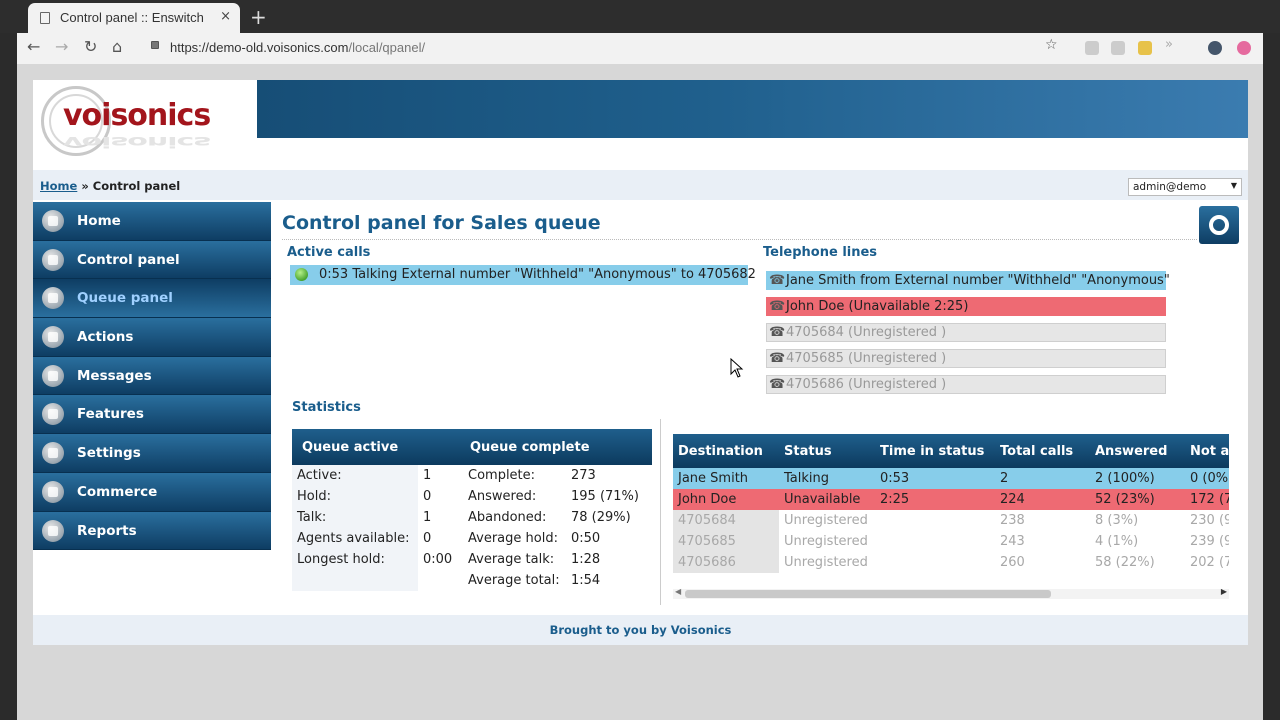 This screenshot has height=720, width=1280. I want to click on home-icon, so click(53, 221).